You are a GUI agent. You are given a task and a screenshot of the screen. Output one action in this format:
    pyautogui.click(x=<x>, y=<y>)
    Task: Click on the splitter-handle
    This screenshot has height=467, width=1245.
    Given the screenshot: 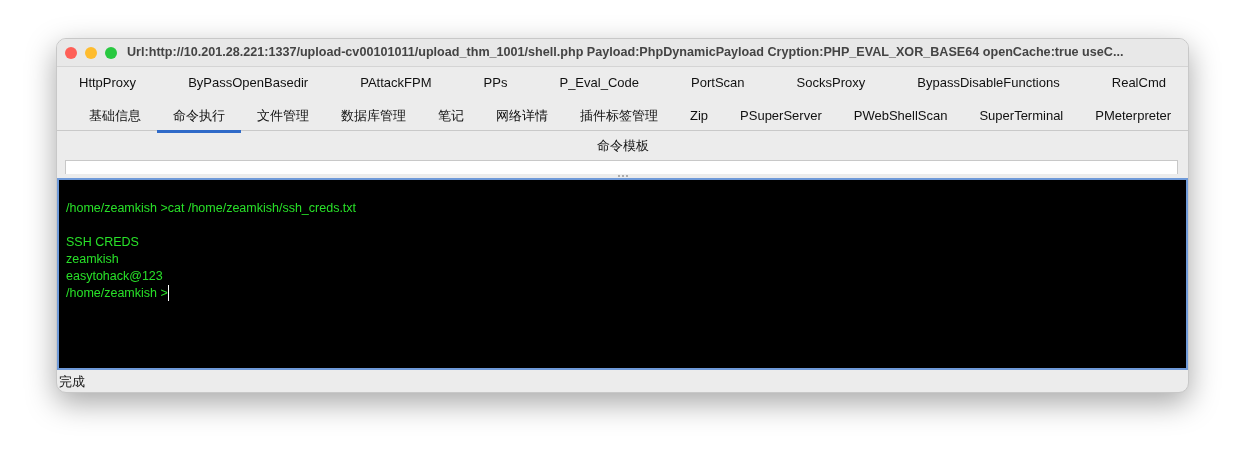 What is the action you would take?
    pyautogui.click(x=622, y=175)
    